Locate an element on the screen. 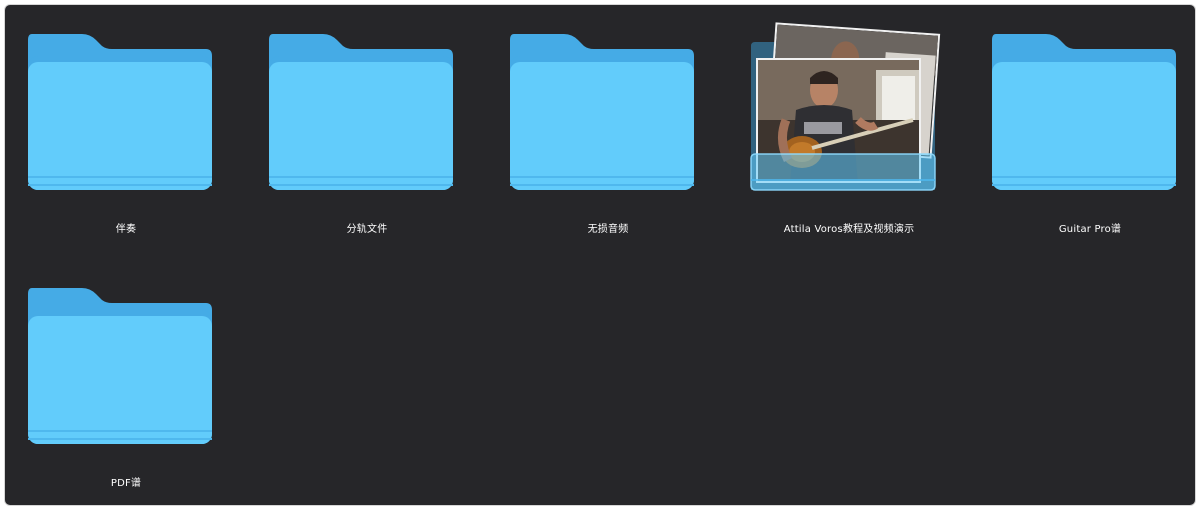 Image resolution: width=1200 pixels, height=510 pixels. preview-photo is located at coordinates (838, 120).